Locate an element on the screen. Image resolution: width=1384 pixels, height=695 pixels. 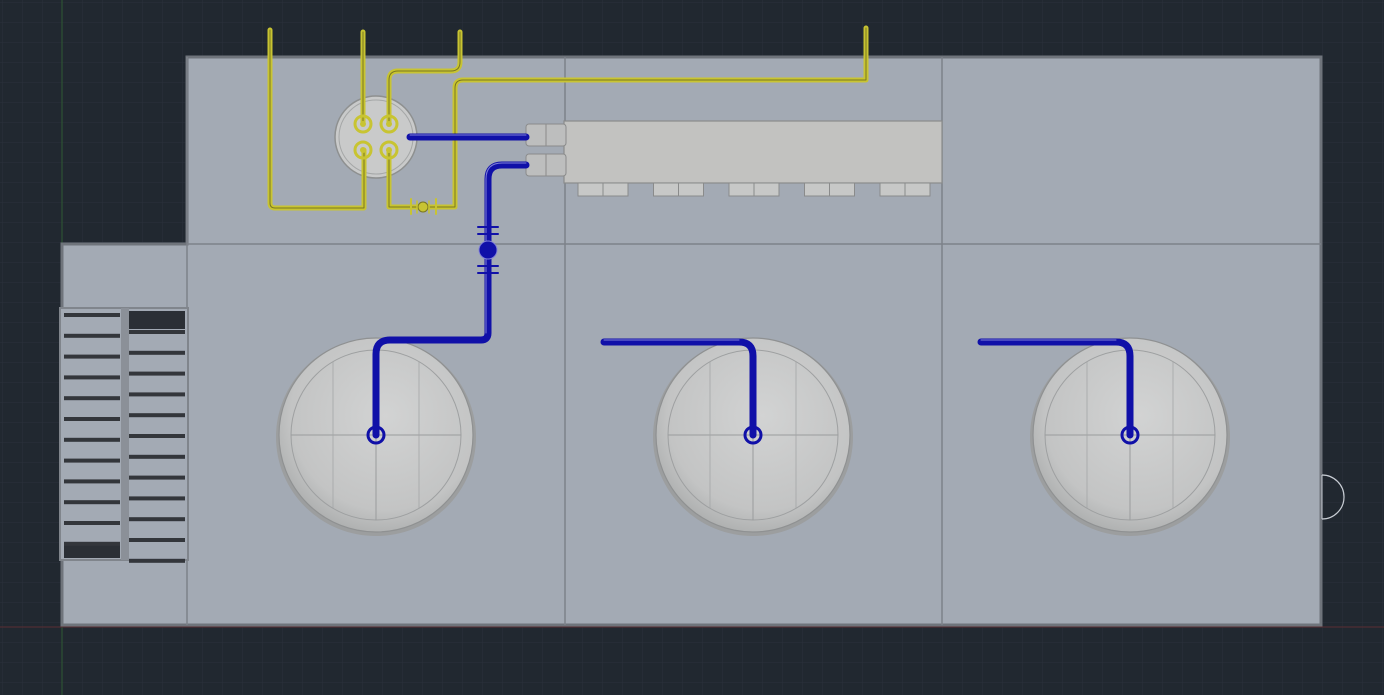
staircase is located at coordinates (124, 435).